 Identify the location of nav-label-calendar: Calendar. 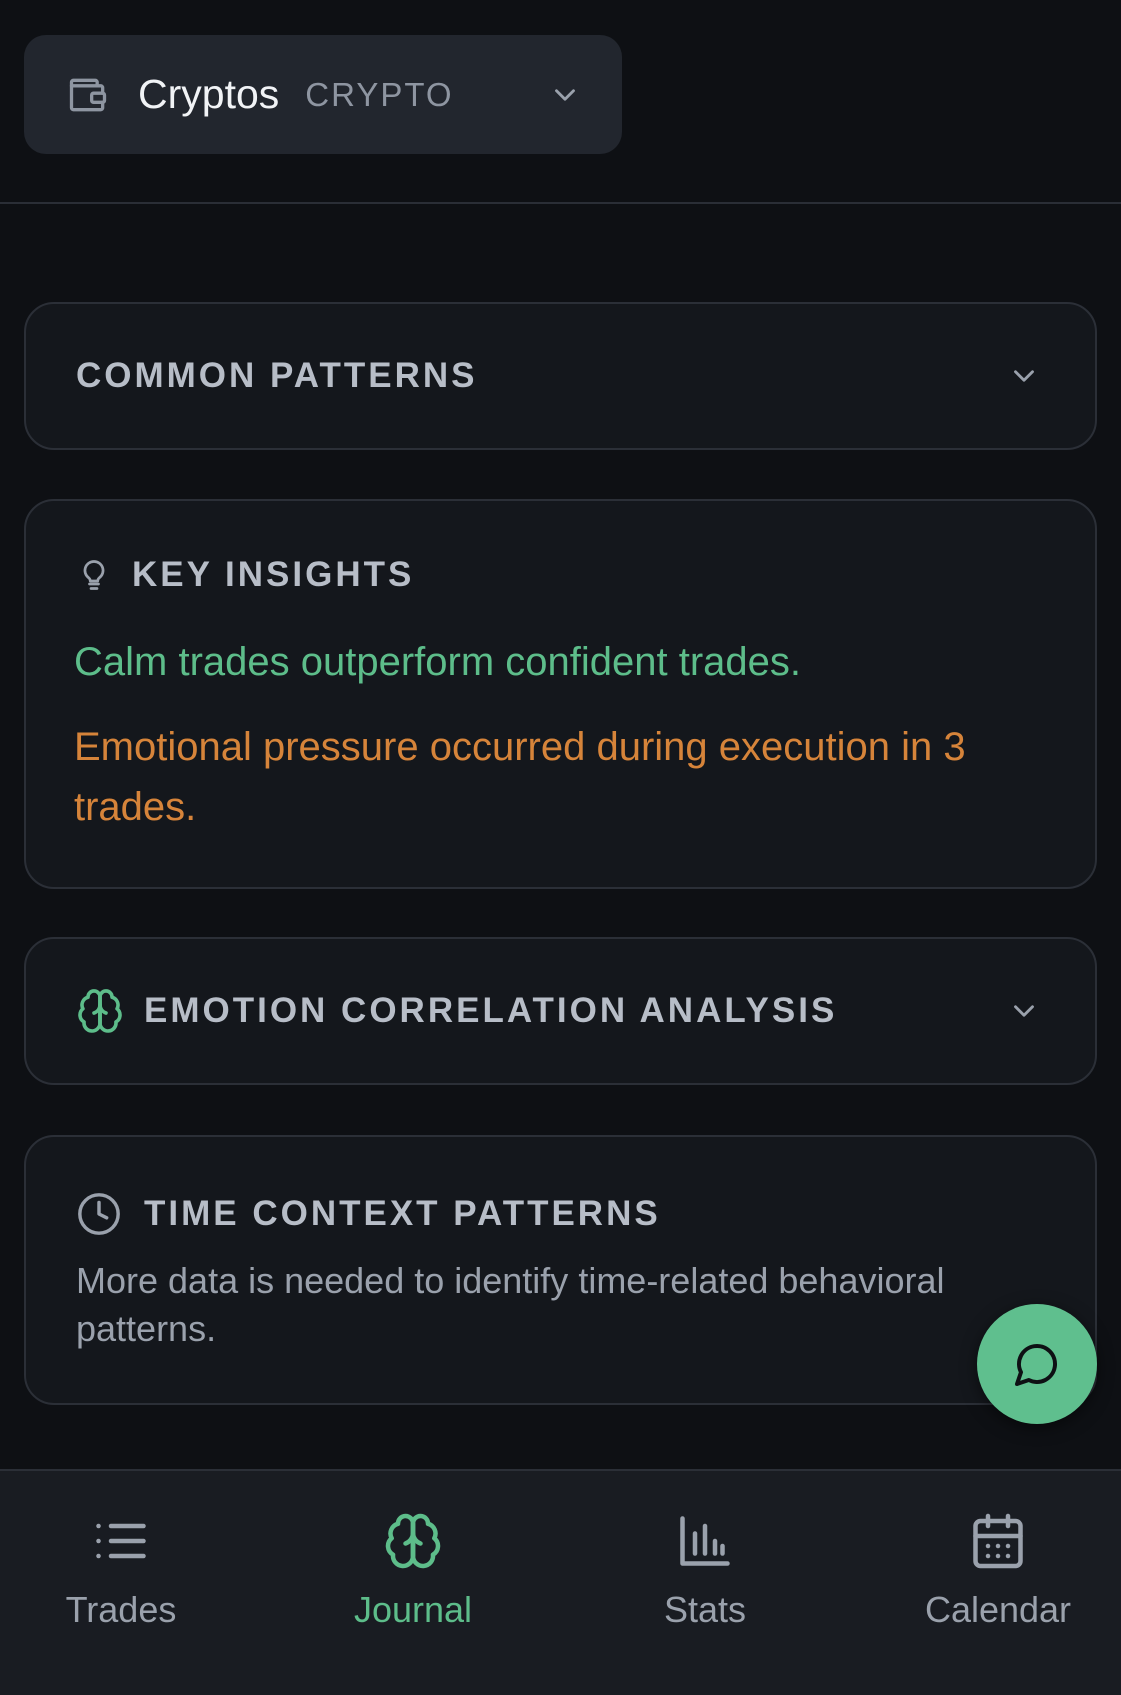
(998, 1609).